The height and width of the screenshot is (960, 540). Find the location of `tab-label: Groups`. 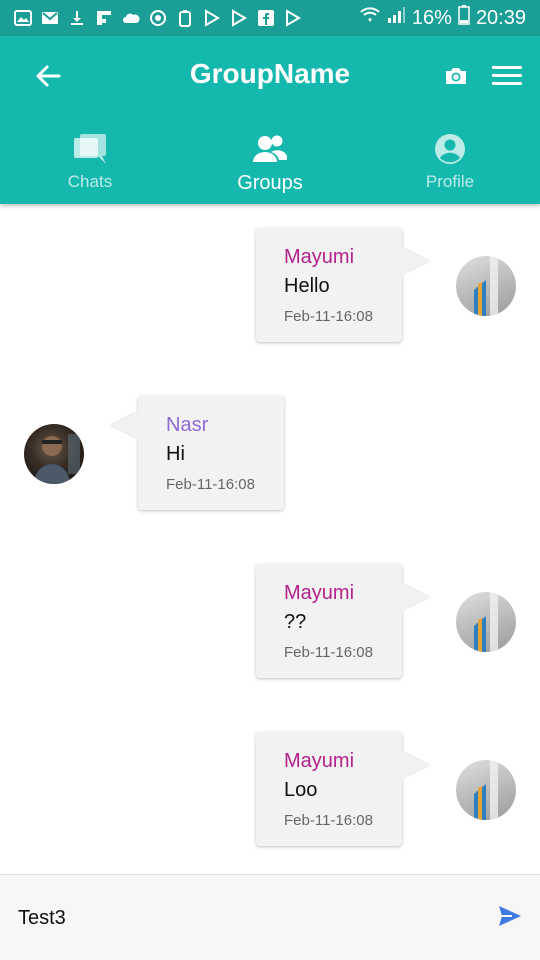

tab-label: Groups is located at coordinates (270, 183).